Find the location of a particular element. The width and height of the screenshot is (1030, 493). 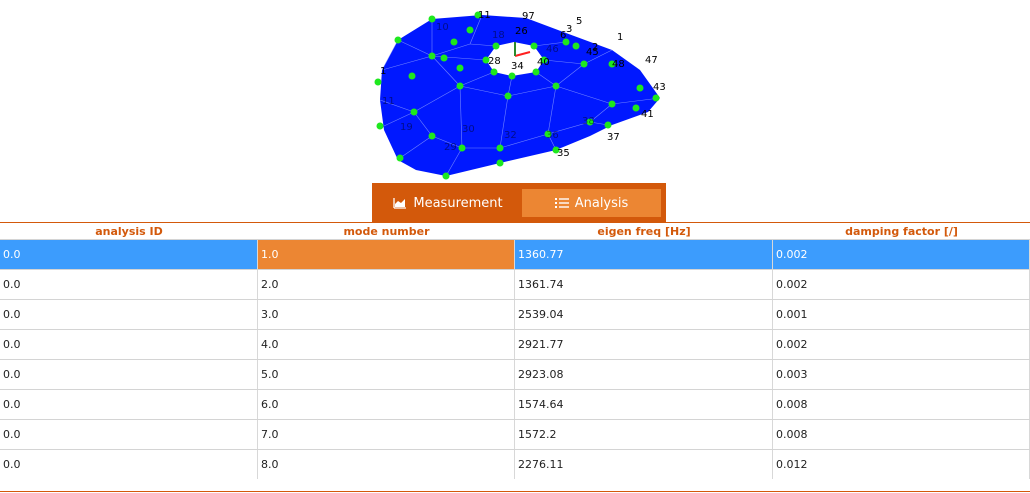

svg-text: 38 is located at coordinates (588, 121).